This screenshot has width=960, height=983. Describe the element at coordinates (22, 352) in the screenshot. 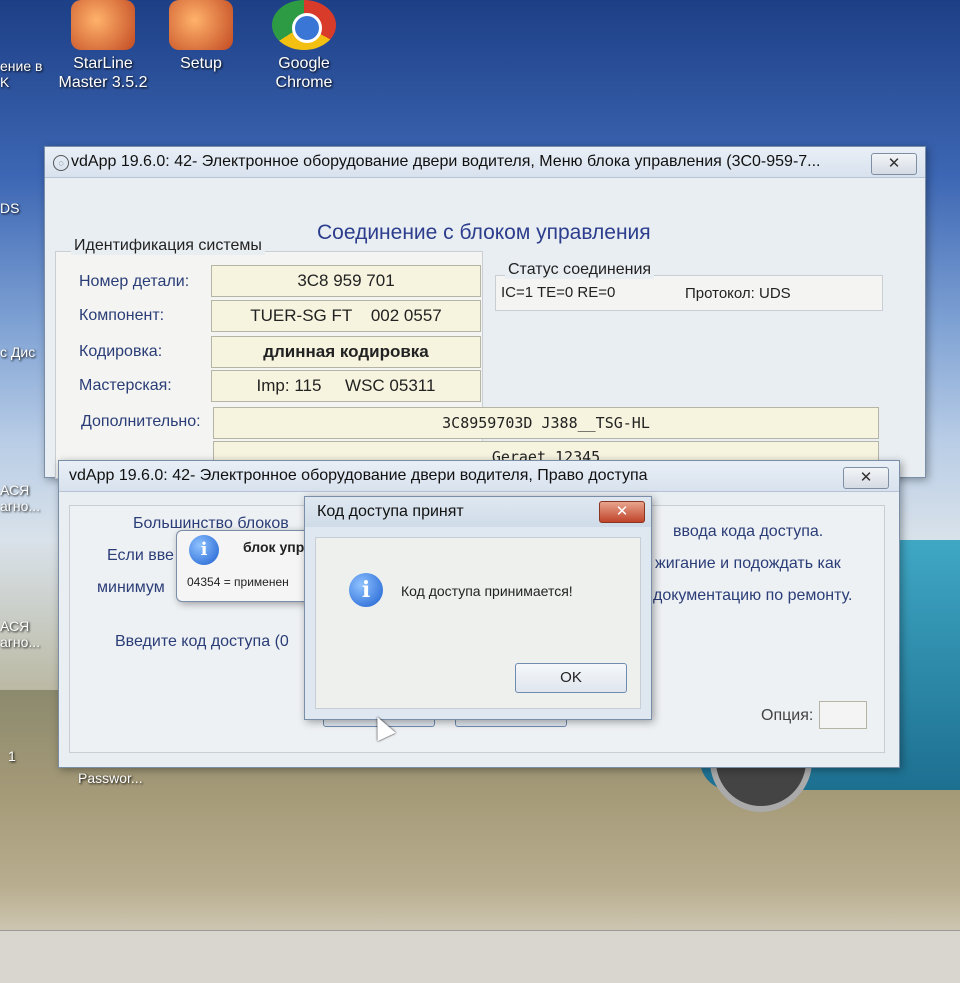

I see `desktop-icon-fragment: с Дис` at that location.